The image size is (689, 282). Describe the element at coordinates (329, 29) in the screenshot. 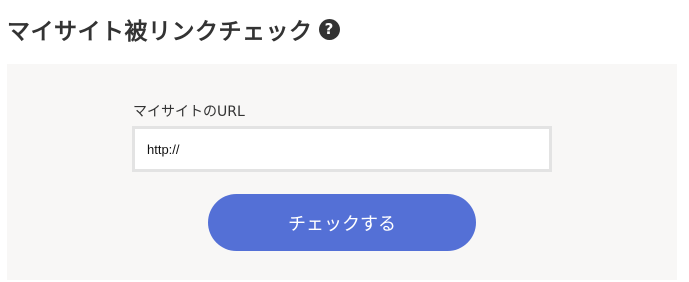

I see `help-question-icon: ?` at that location.